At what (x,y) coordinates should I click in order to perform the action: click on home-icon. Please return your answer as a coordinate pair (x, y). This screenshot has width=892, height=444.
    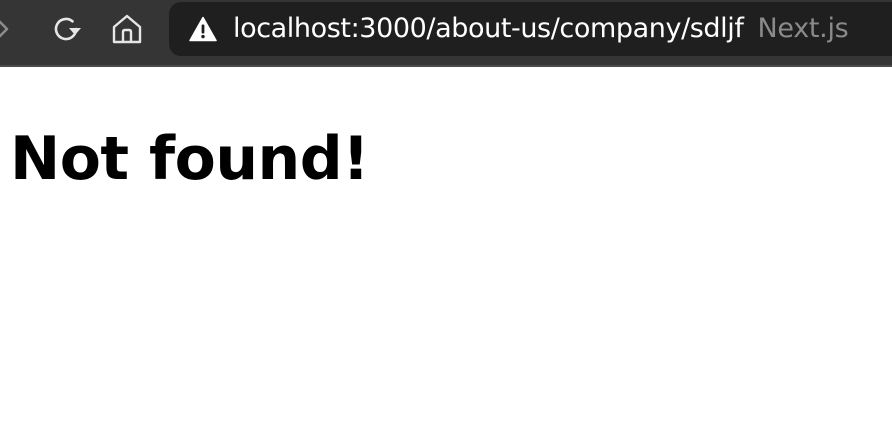
    Looking at the image, I should click on (127, 29).